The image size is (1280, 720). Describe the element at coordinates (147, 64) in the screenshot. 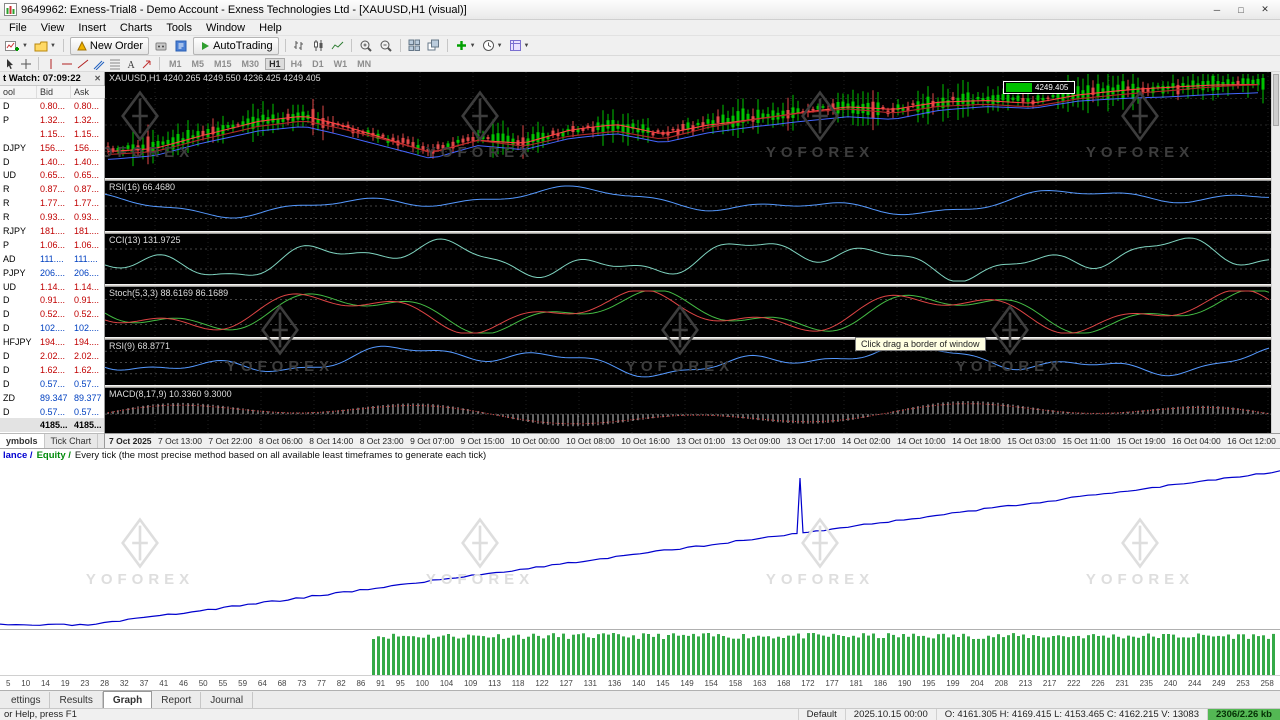

I see `arrows-button` at that location.